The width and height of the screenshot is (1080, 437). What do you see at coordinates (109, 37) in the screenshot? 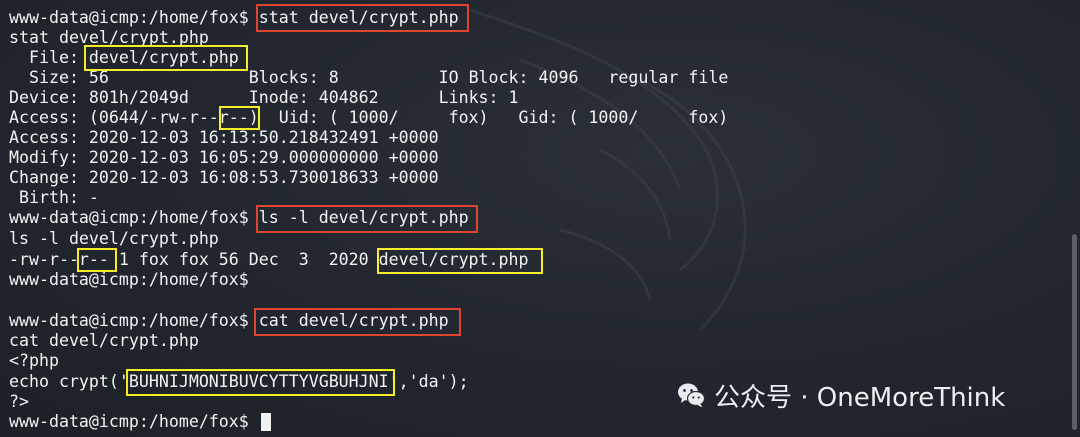
I see `terminal-line: stat devel/crypt.php` at bounding box center [109, 37].